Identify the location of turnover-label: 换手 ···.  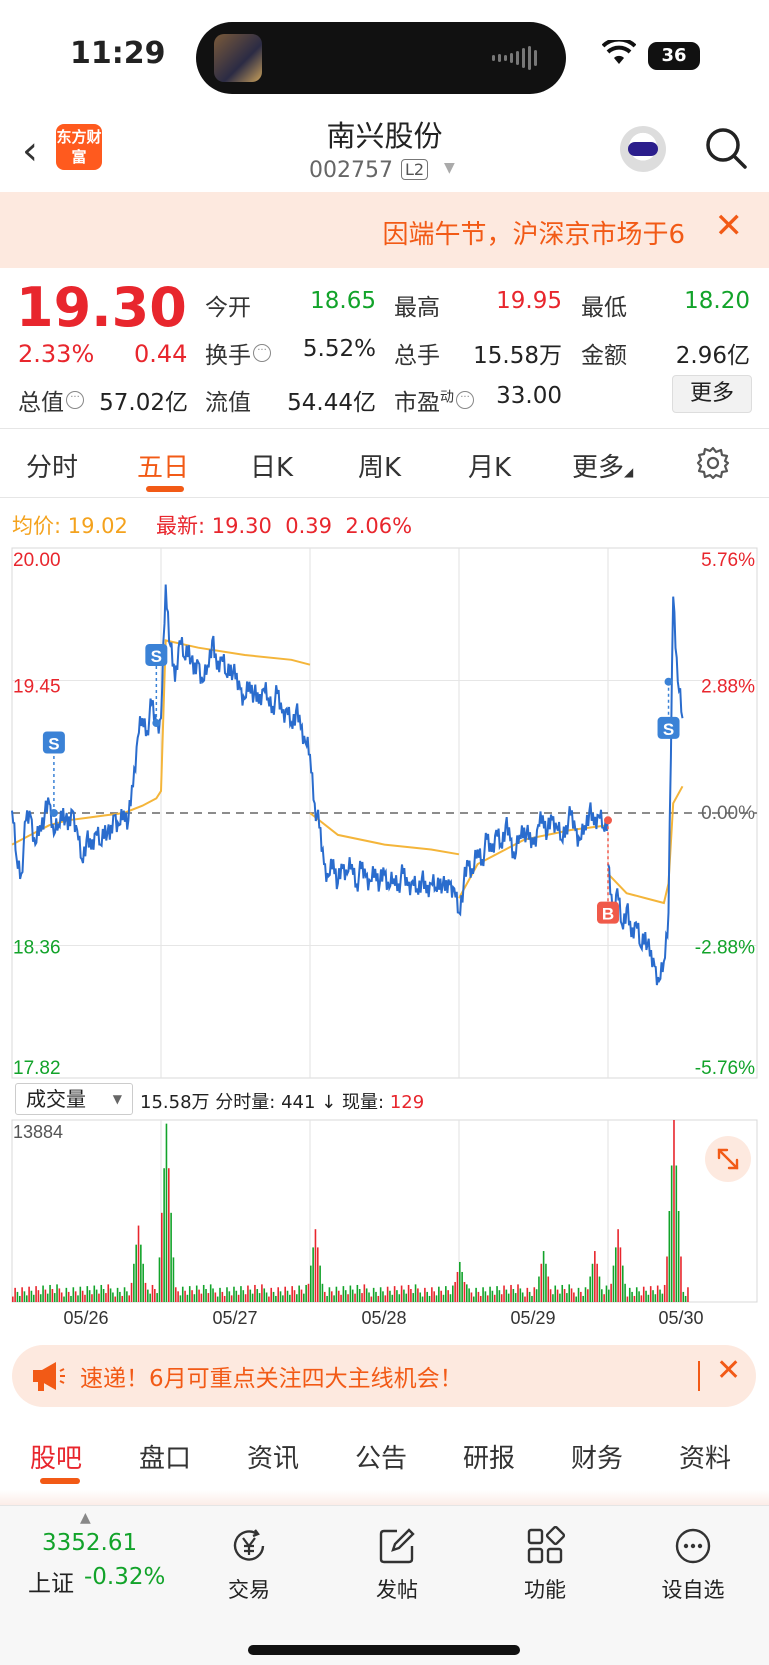
(238, 353).